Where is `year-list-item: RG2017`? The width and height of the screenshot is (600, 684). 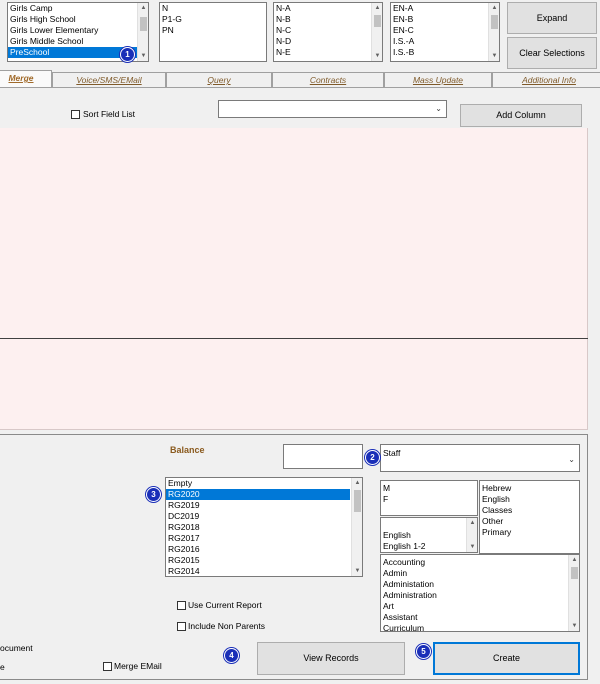 year-list-item: RG2017 is located at coordinates (258, 538).